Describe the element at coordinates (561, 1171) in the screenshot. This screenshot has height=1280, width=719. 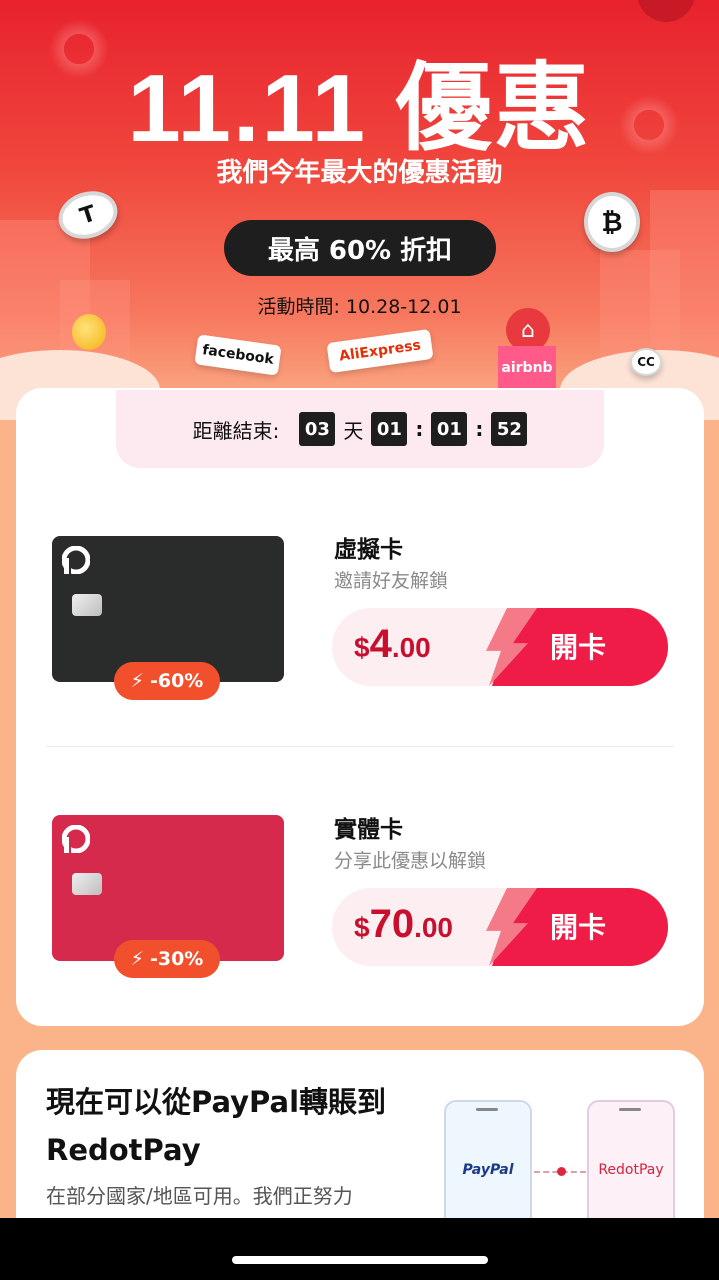
I see `transfer-dot-icon` at that location.